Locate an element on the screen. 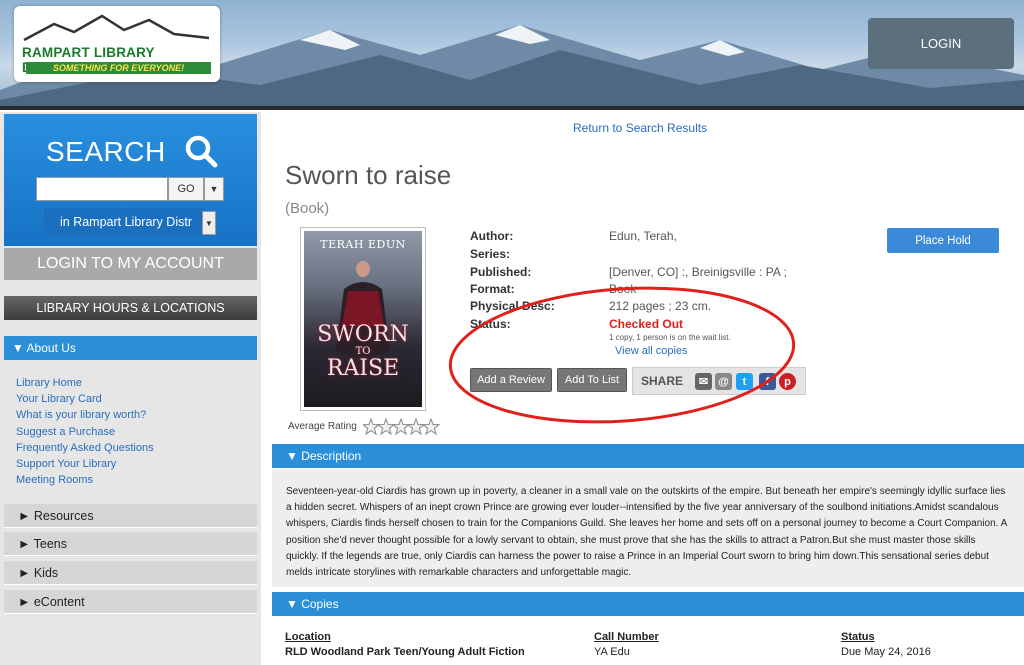 Image resolution: width=1024 pixels, height=665 pixels. go-button: GO is located at coordinates (186, 189).